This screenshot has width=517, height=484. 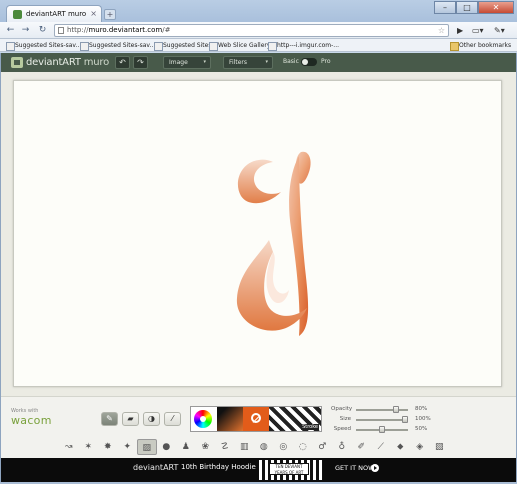 What do you see at coordinates (323, 447) in the screenshot?
I see `brush-icon: ♂` at bounding box center [323, 447].